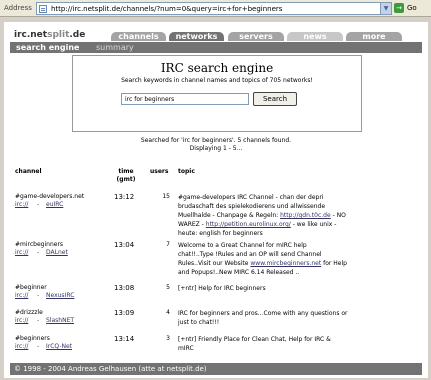 This screenshot has height=380, width=431. What do you see at coordinates (124, 245) in the screenshot?
I see `channel-time: 13:04` at bounding box center [124, 245].